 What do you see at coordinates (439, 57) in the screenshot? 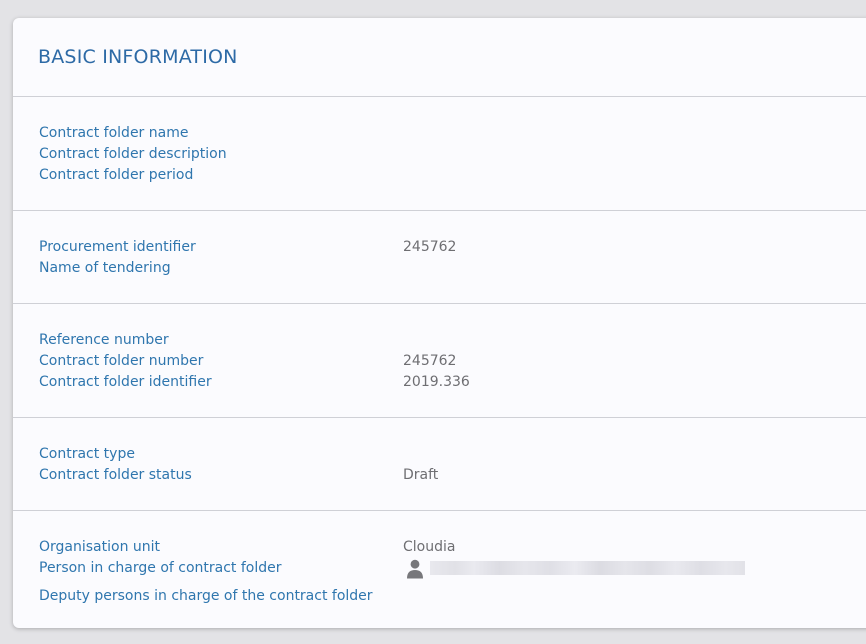
I see `card-header: BASIC INFORMATION` at bounding box center [439, 57].